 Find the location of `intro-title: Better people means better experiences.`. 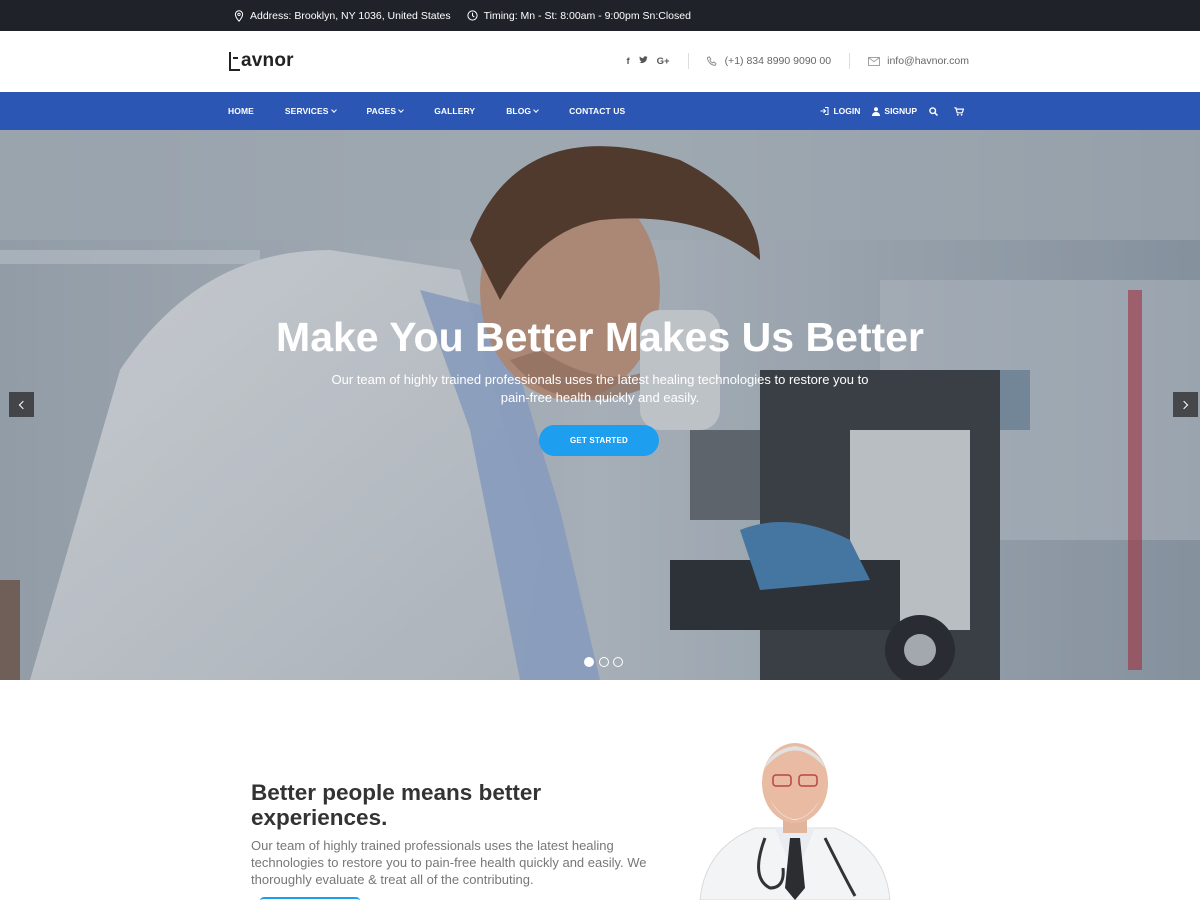

intro-title: Better people means better experiences. is located at coordinates (396, 805).